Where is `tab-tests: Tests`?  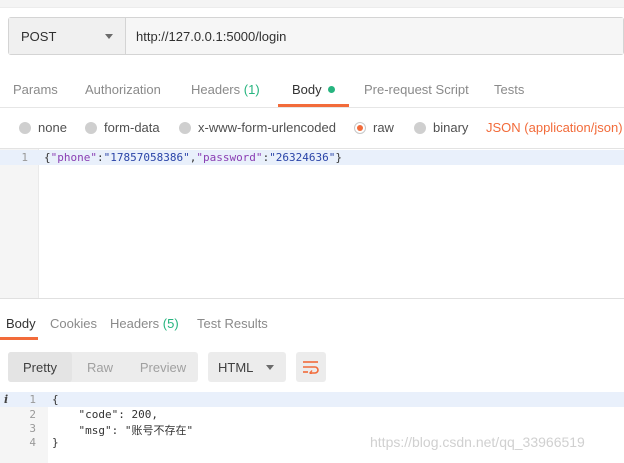
tab-tests: Tests is located at coordinates (509, 89).